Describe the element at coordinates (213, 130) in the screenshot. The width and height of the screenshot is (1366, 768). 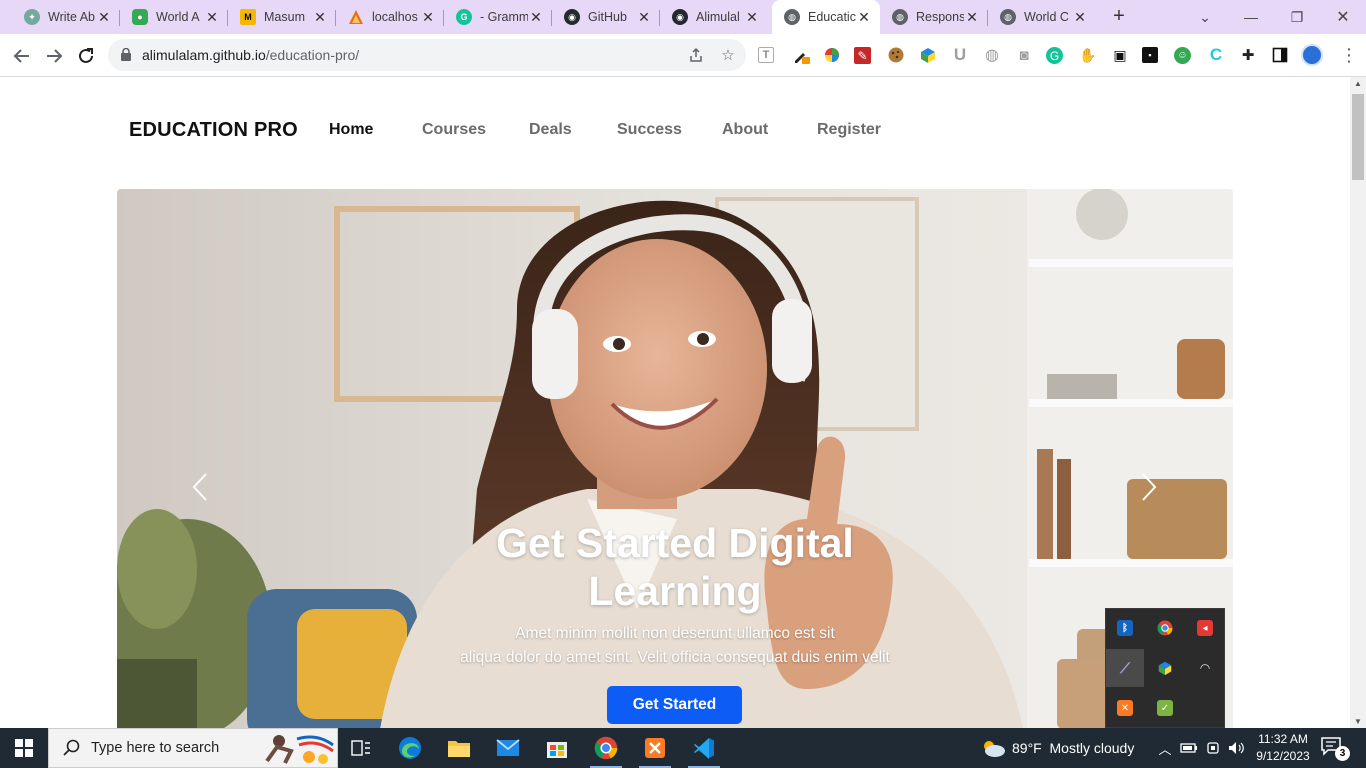
I see `site-logo: EDUCATION PRO` at that location.